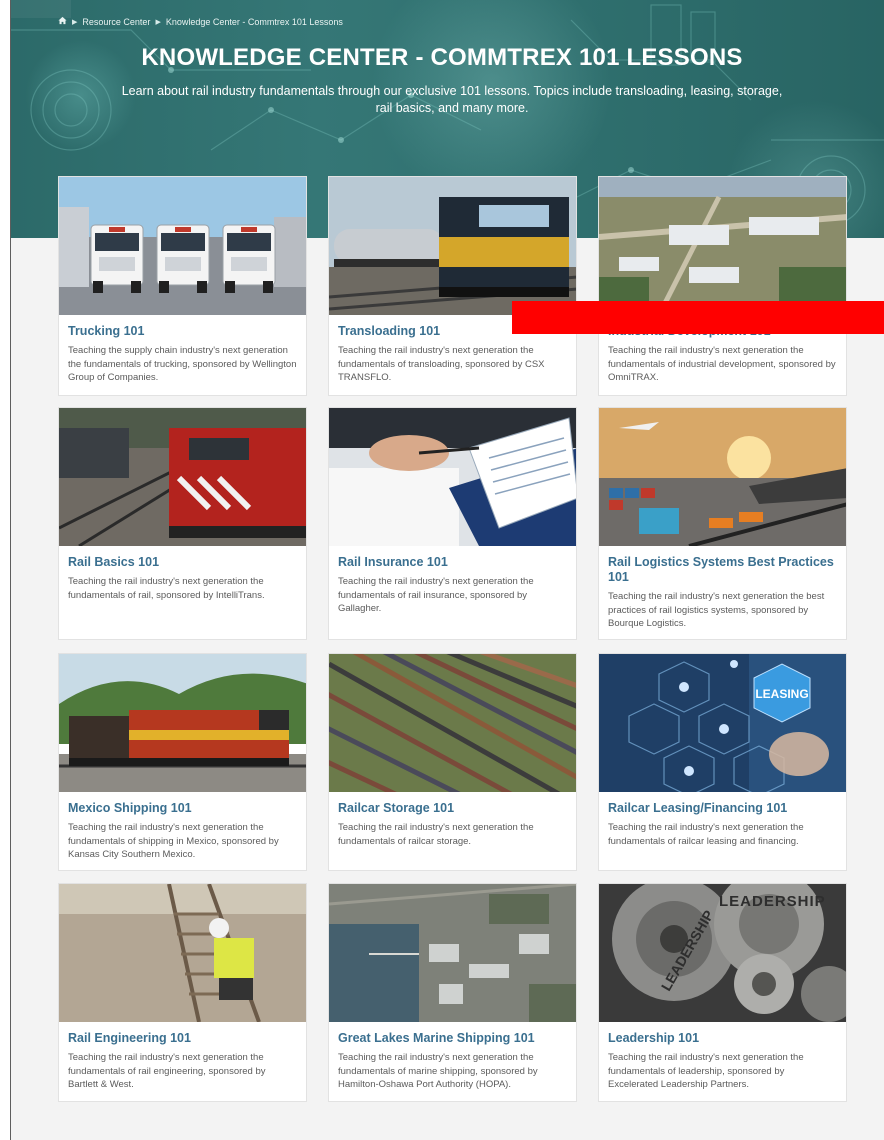 This screenshot has height=1140, width=884. What do you see at coordinates (452, 1038) in the screenshot?
I see `lesson-title: Great Lakes Marine Shipping 101` at bounding box center [452, 1038].